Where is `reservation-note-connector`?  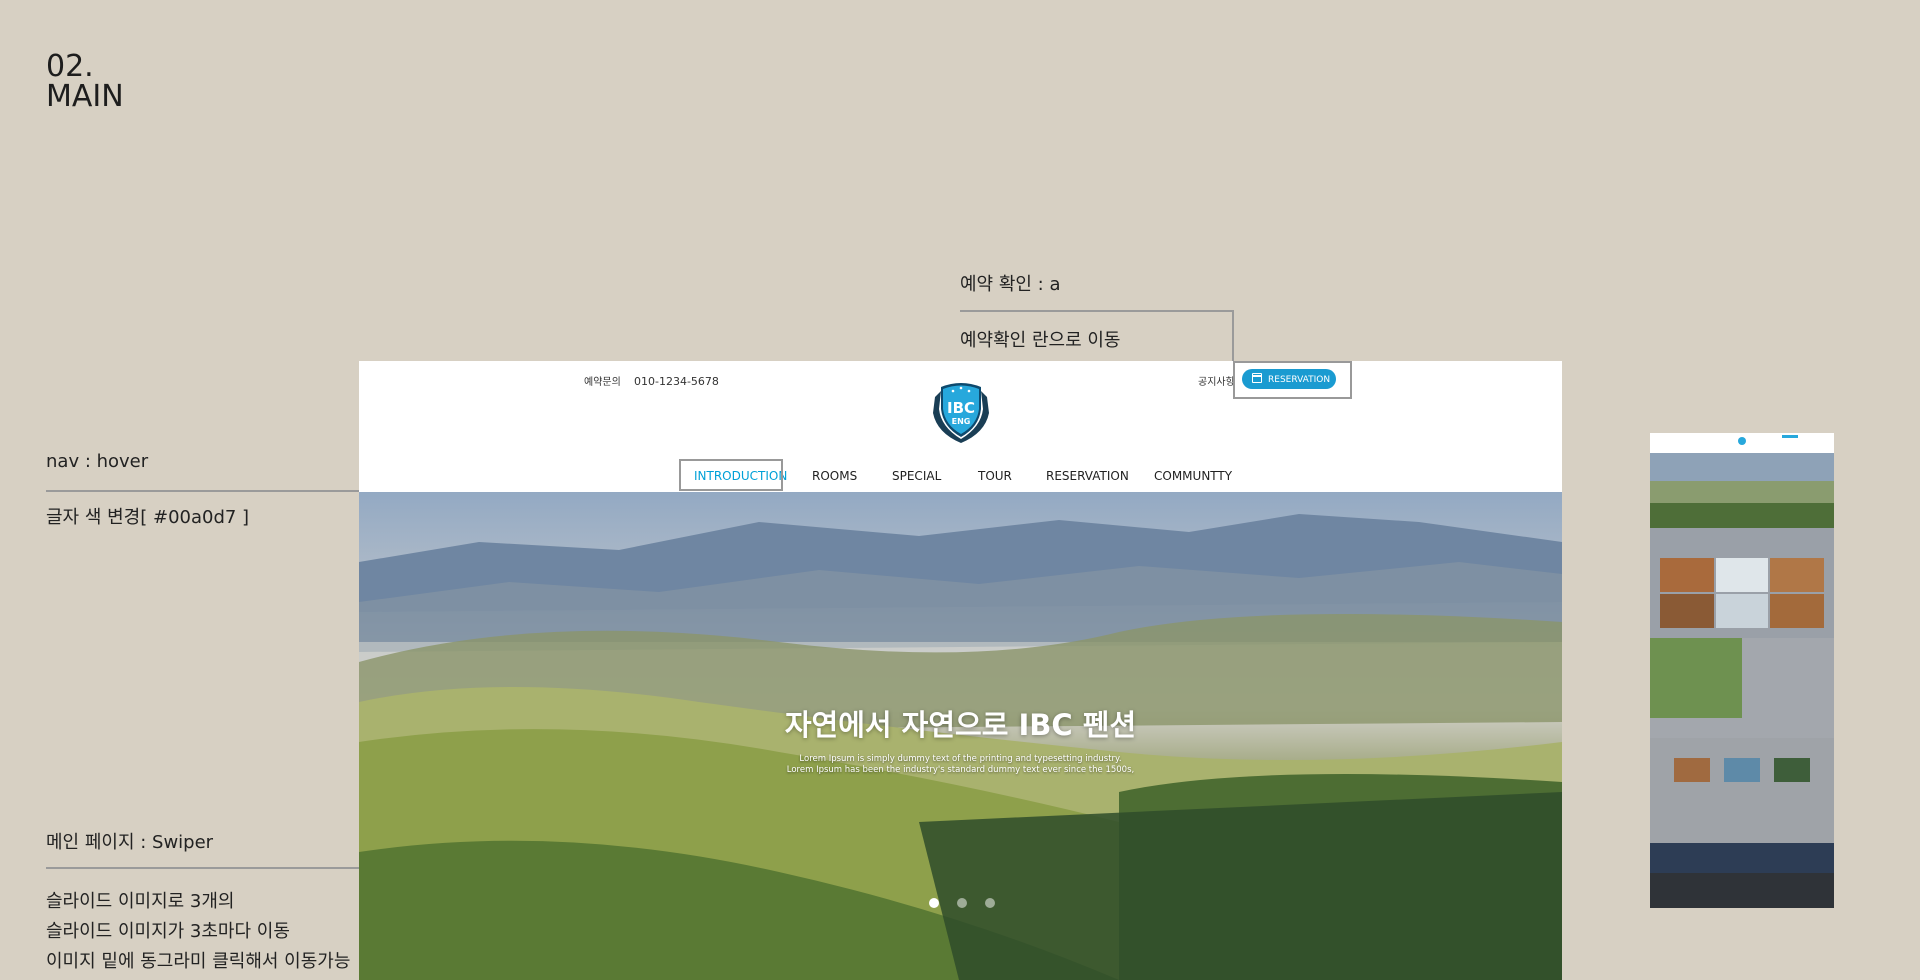 reservation-note-connector is located at coordinates (1233, 336).